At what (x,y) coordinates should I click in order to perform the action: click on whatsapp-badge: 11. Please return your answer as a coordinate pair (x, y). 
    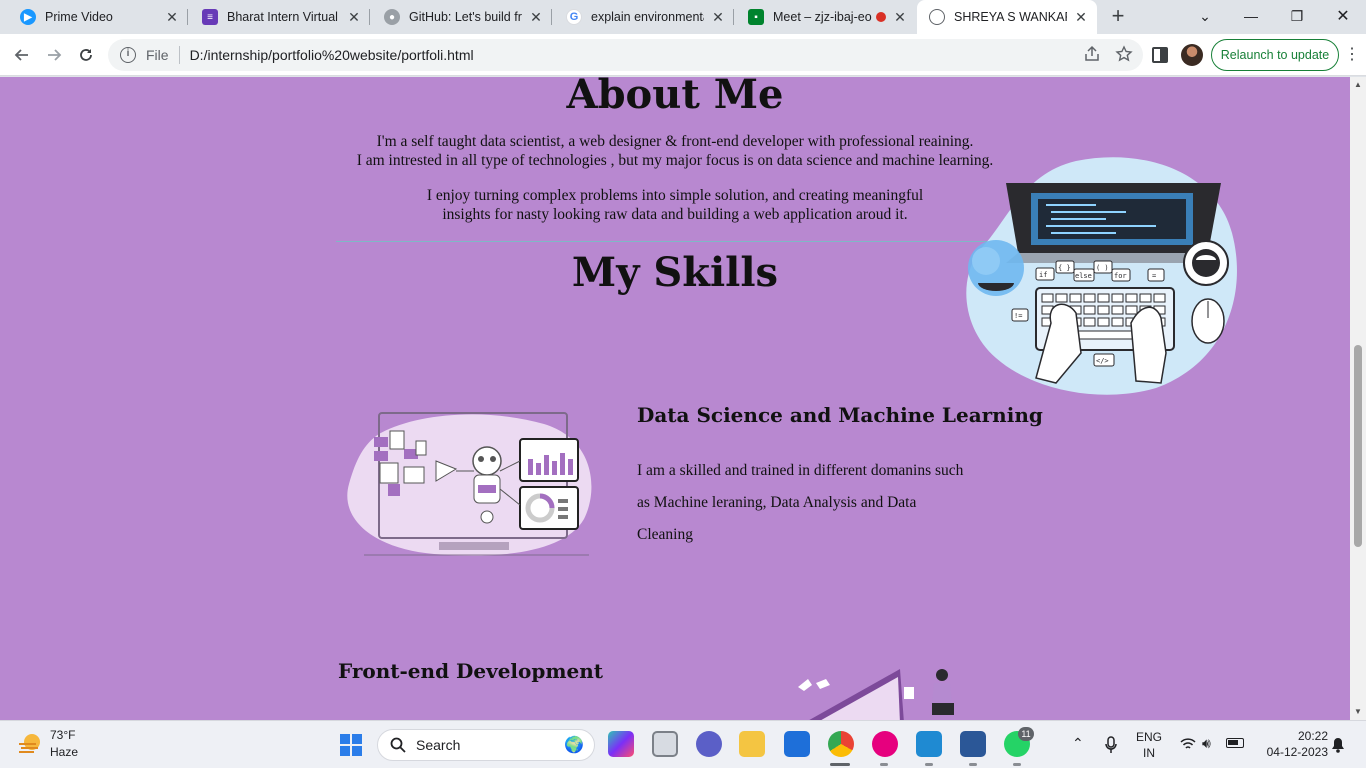
    Looking at the image, I should click on (1026, 734).